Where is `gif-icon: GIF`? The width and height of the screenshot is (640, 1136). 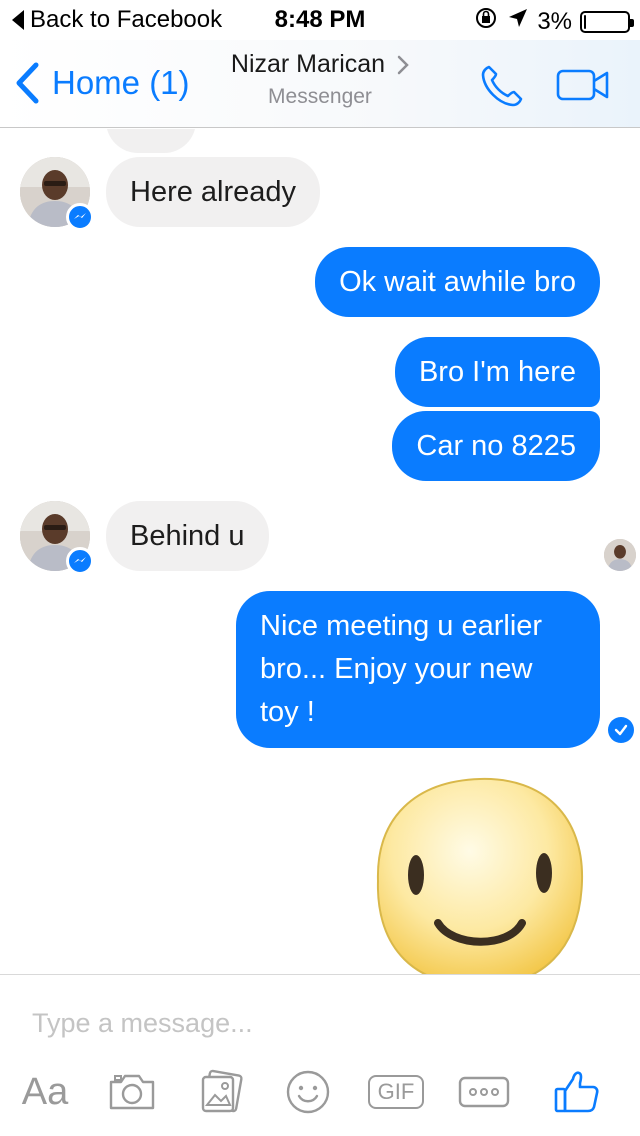 gif-icon: GIF is located at coordinates (396, 1092).